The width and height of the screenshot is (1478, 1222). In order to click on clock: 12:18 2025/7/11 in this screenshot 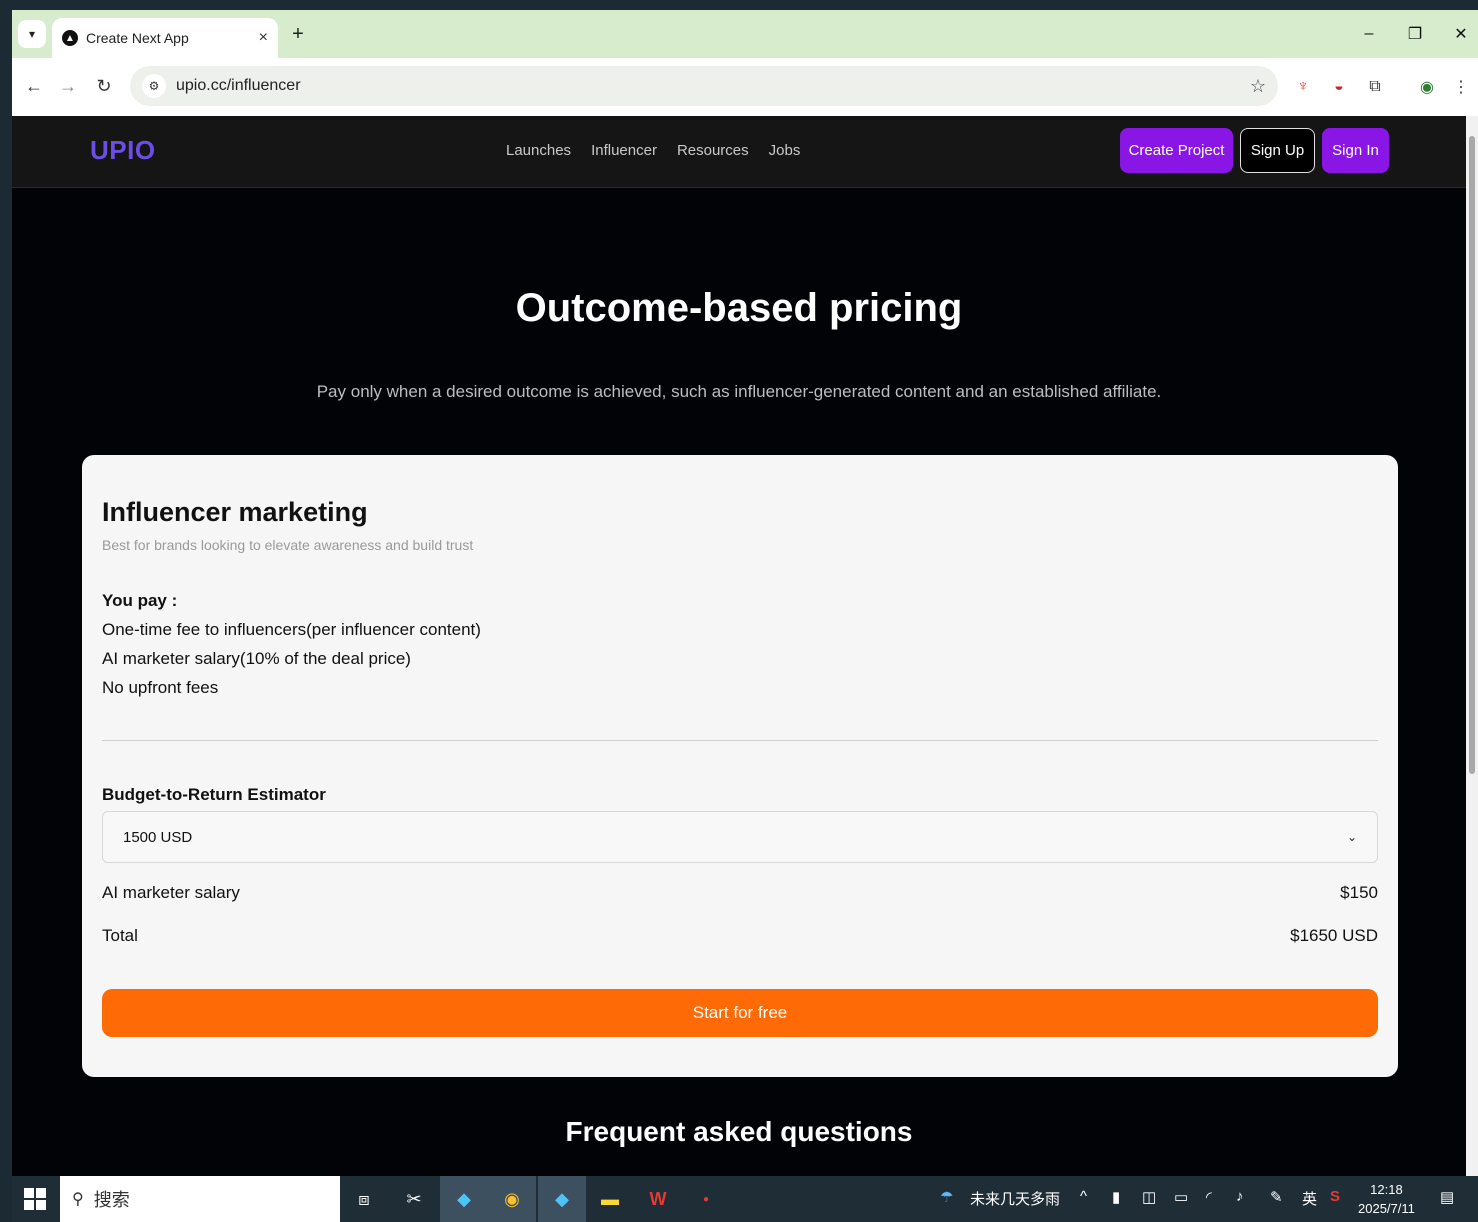, I will do `click(1386, 1199)`.